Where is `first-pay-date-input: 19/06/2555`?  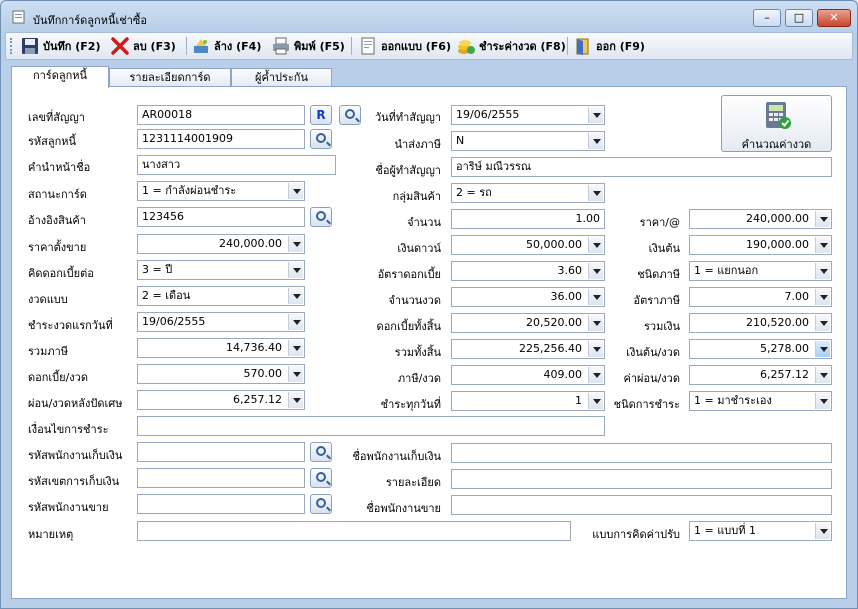
first-pay-date-input: 19/06/2555 is located at coordinates (221, 322).